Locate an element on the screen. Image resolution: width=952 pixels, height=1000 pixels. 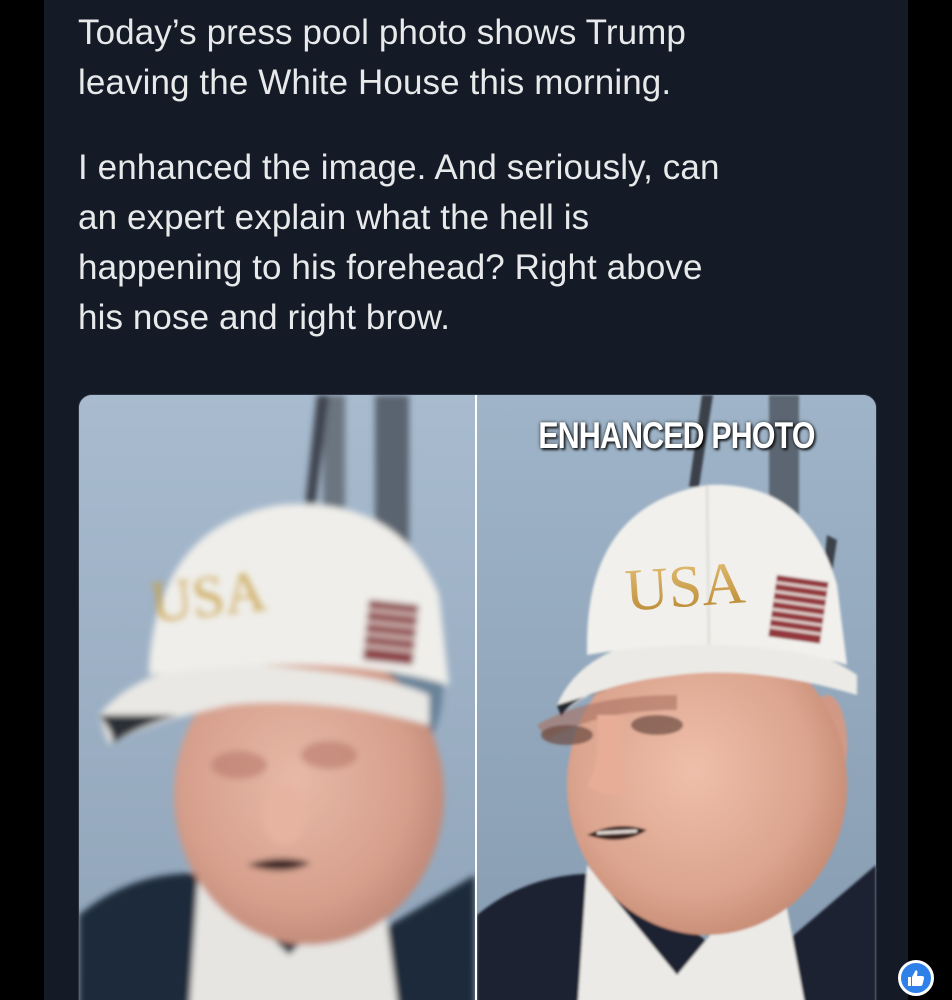
post-line: his nose and right brow. is located at coordinates (264, 317).